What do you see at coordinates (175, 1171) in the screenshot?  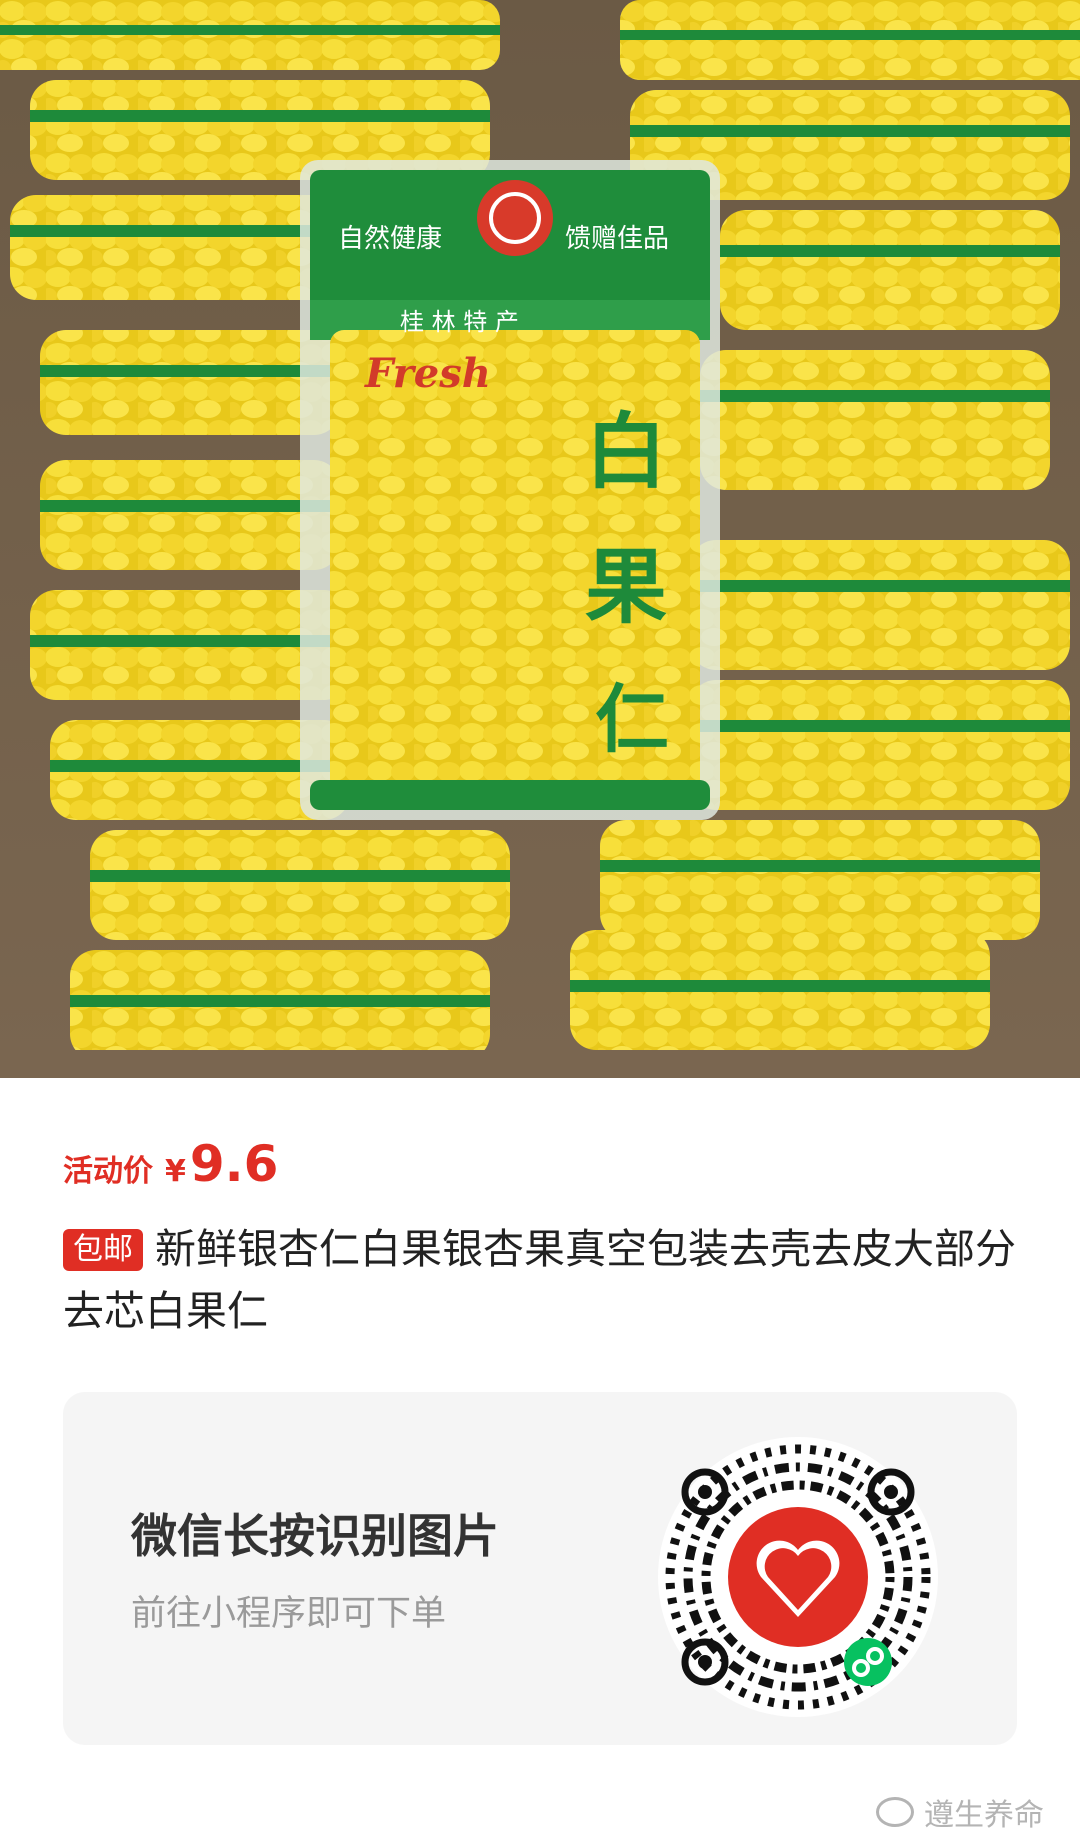 I see `price-currency: ¥` at bounding box center [175, 1171].